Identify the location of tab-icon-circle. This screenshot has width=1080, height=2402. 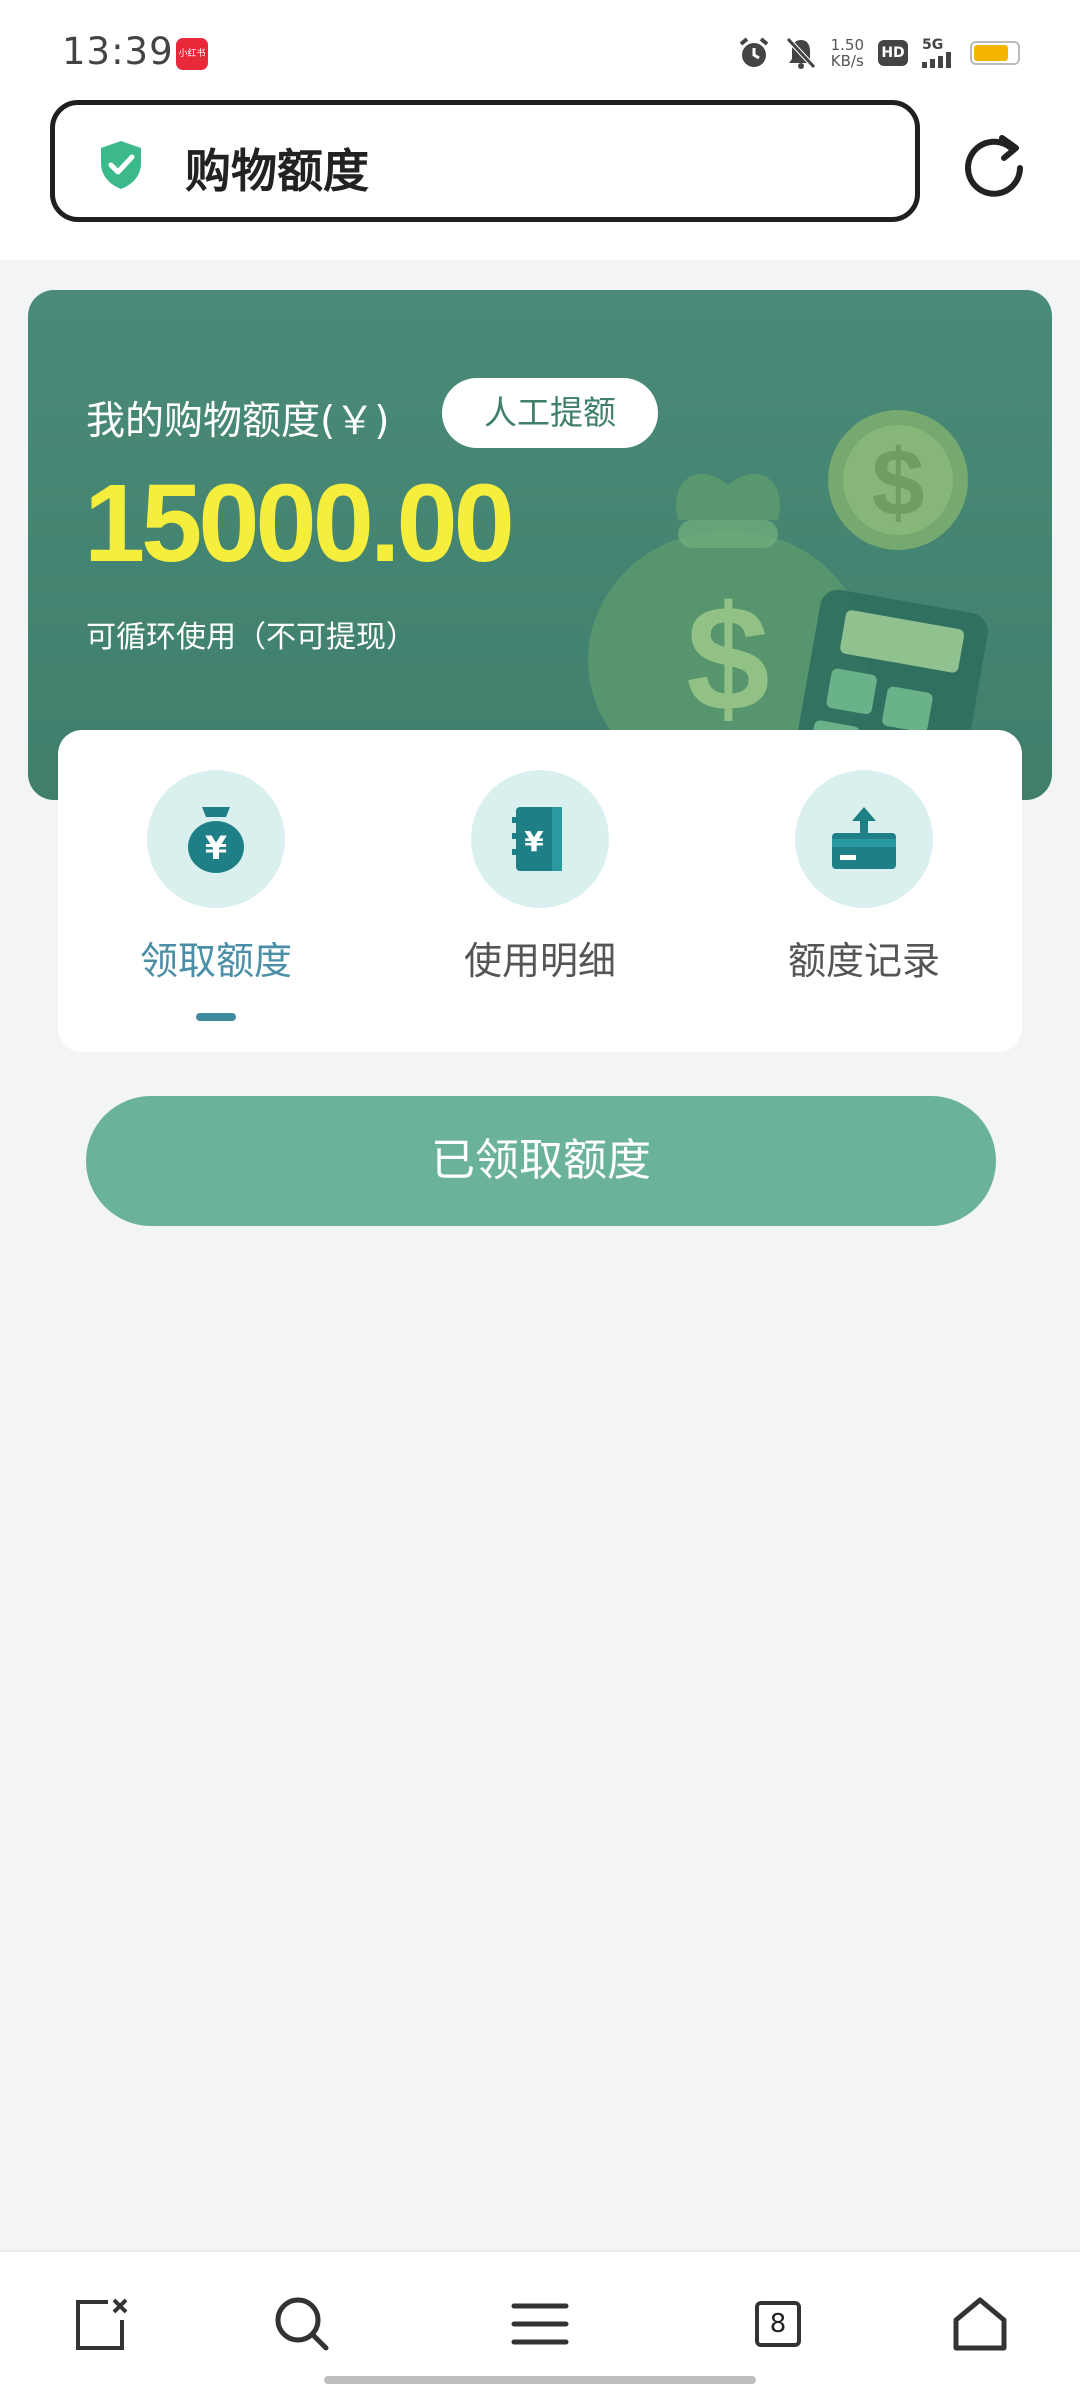
(864, 839).